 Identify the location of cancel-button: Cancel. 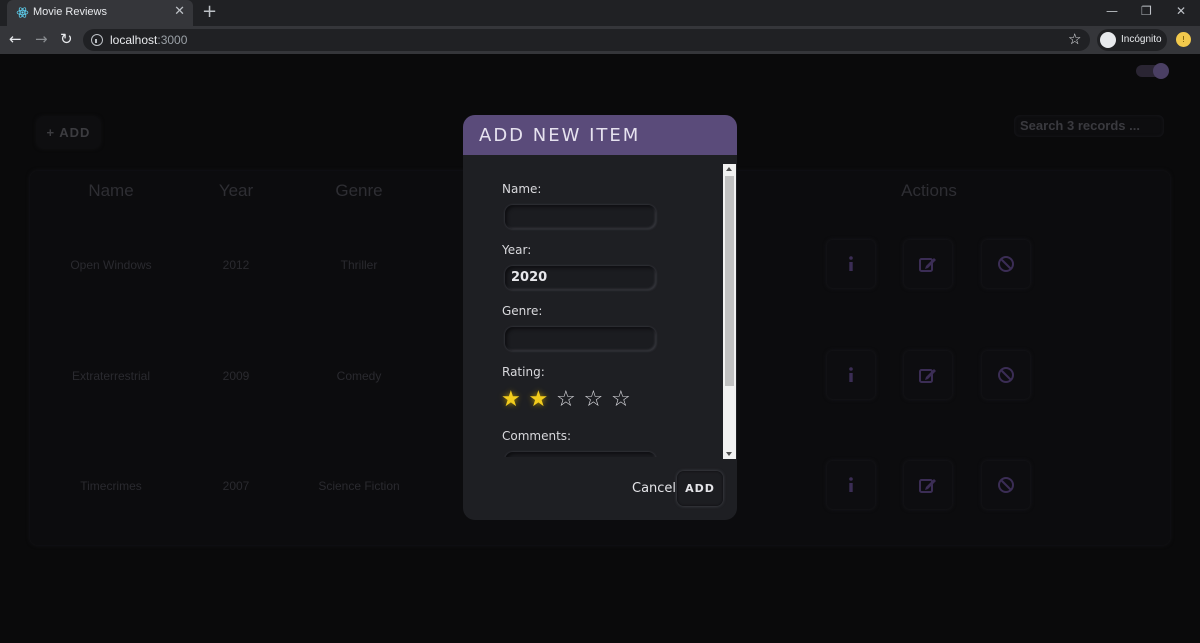
(654, 488).